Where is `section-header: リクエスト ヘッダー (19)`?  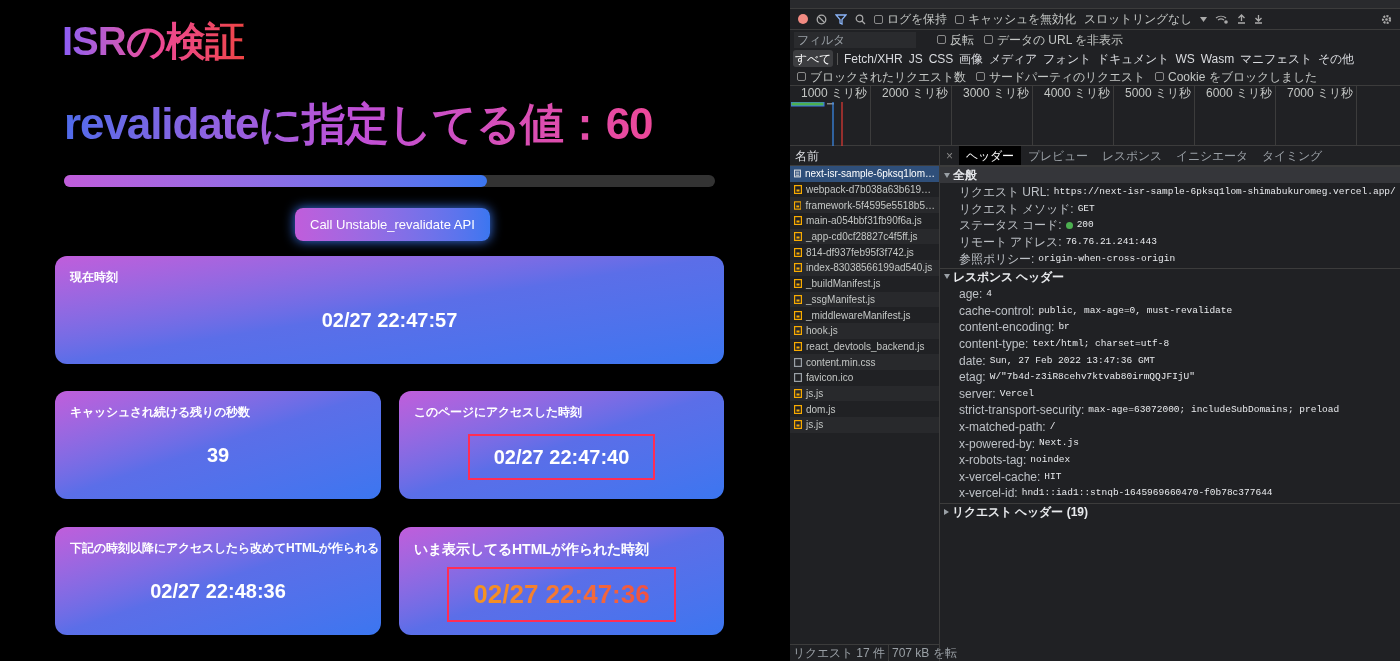 section-header: リクエスト ヘッダー (19) is located at coordinates (1170, 511).